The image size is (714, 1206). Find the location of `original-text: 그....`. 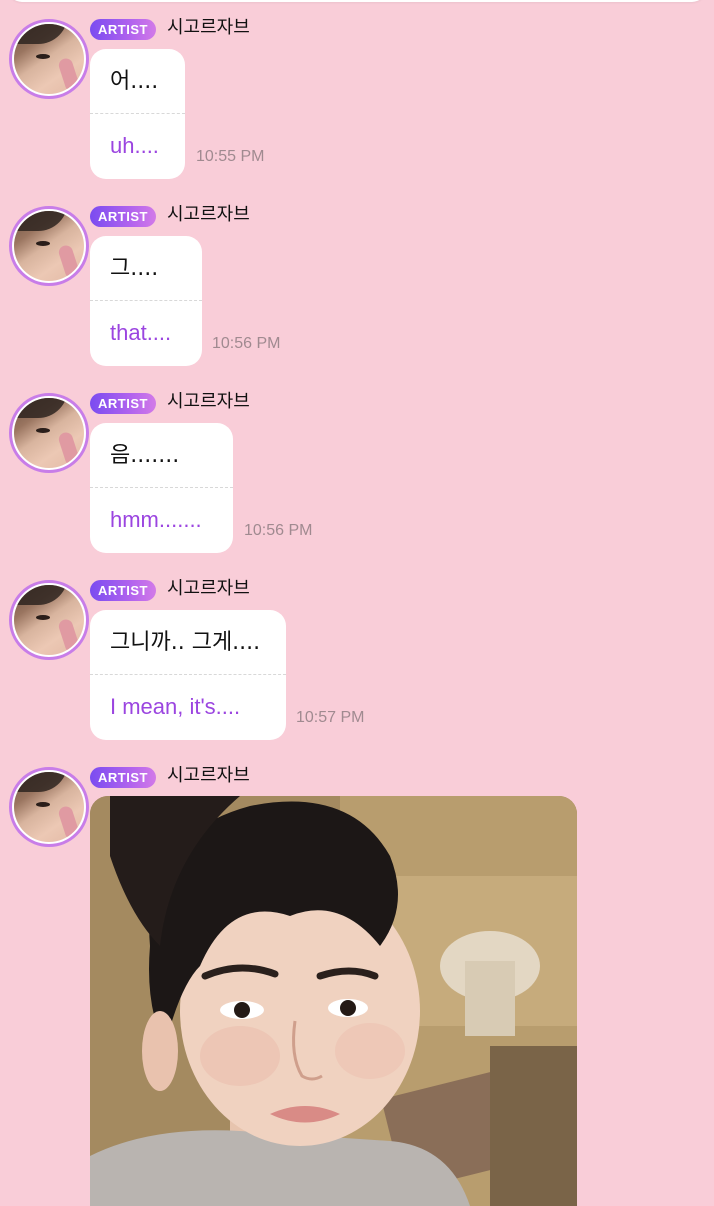

original-text: 그.... is located at coordinates (134, 268).